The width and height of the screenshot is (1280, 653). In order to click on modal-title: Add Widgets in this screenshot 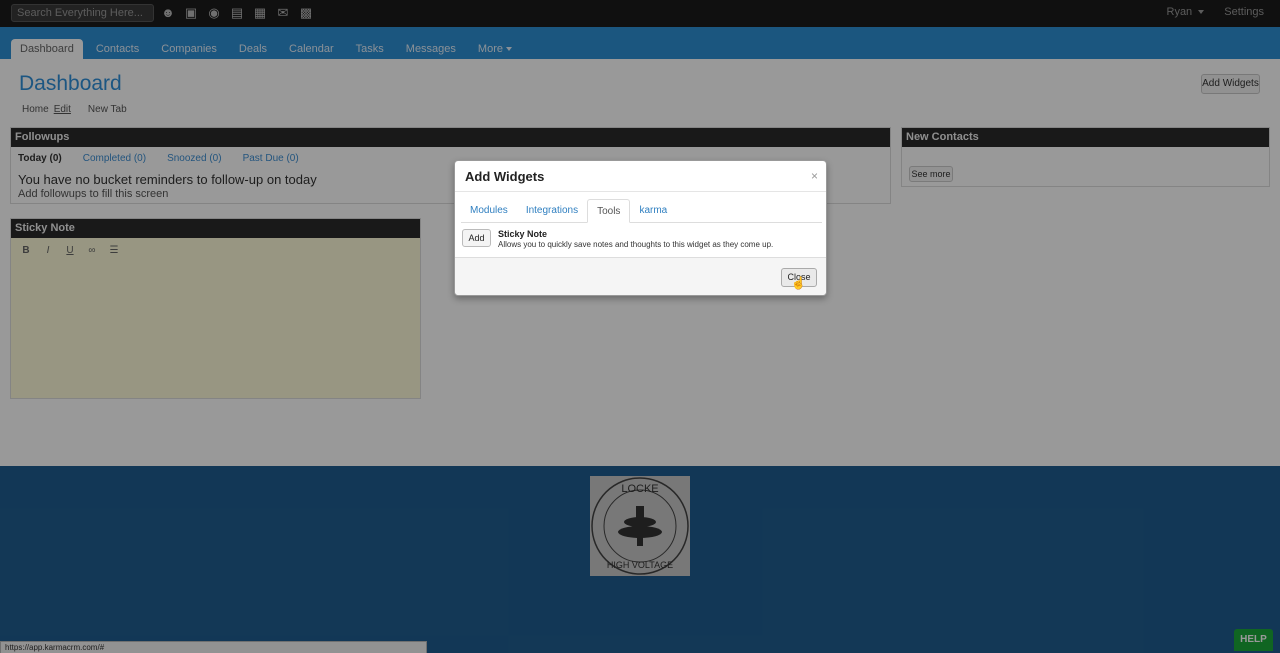, I will do `click(505, 176)`.